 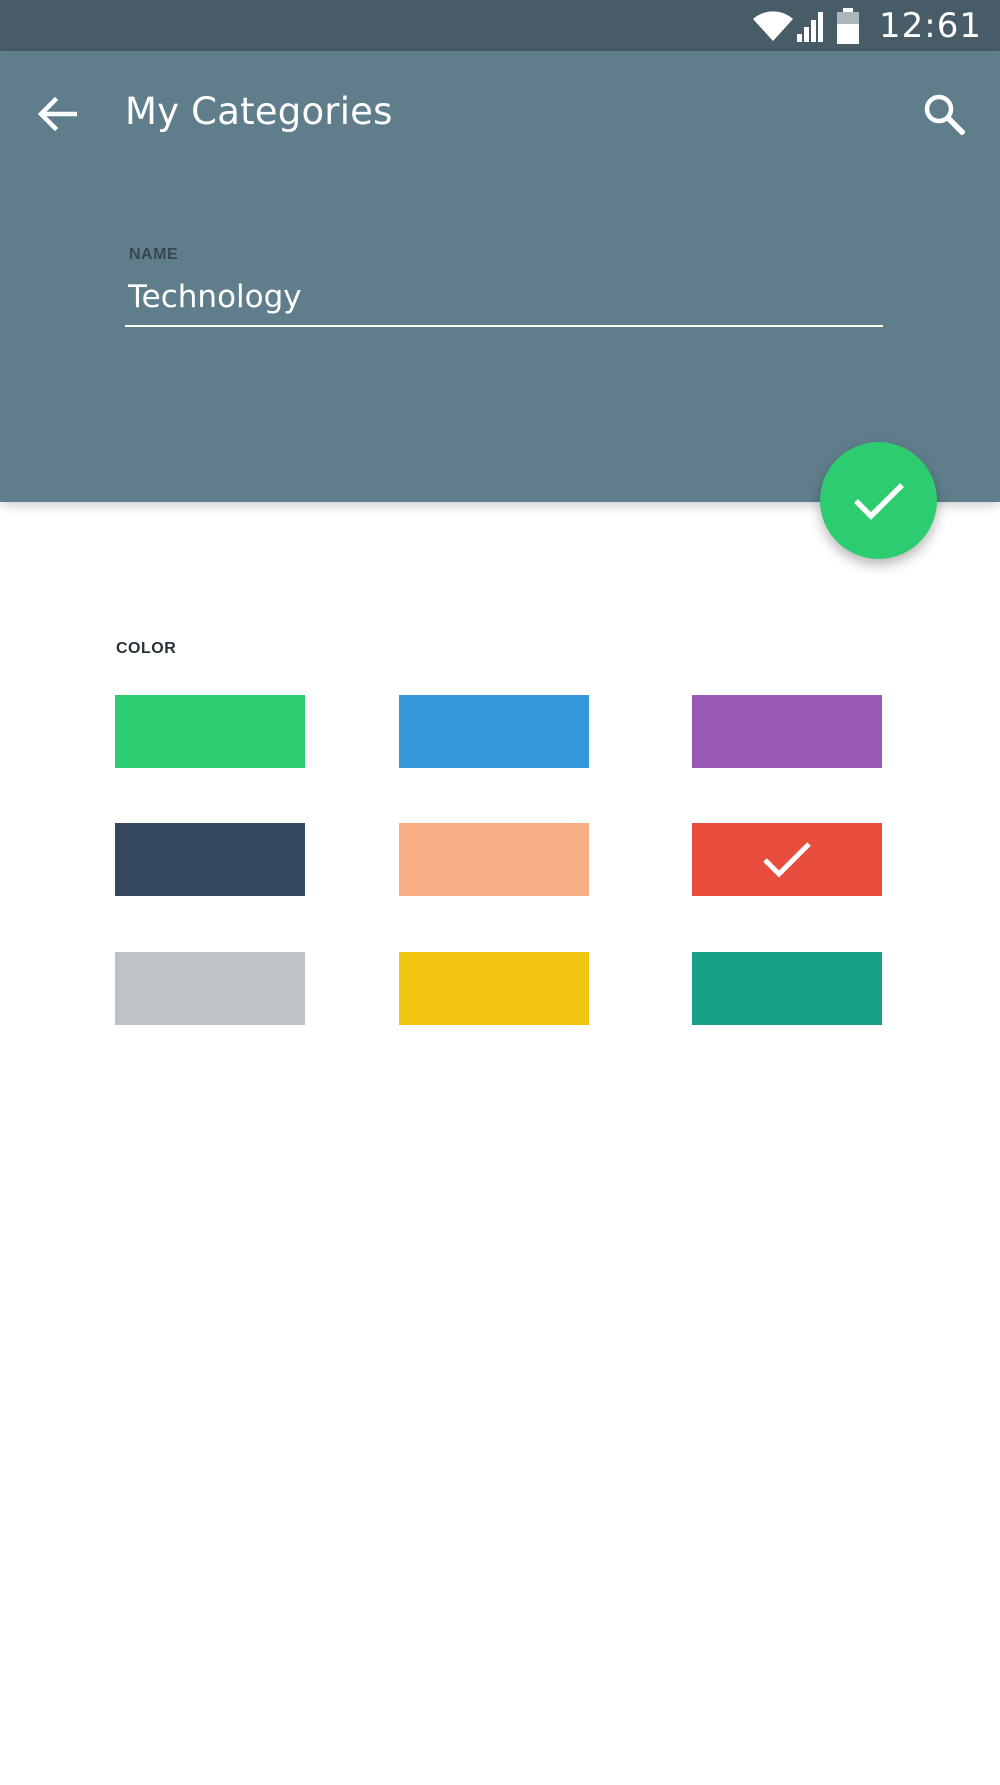 What do you see at coordinates (876, 25) in the screenshot?
I see `status-icons: 12:61` at bounding box center [876, 25].